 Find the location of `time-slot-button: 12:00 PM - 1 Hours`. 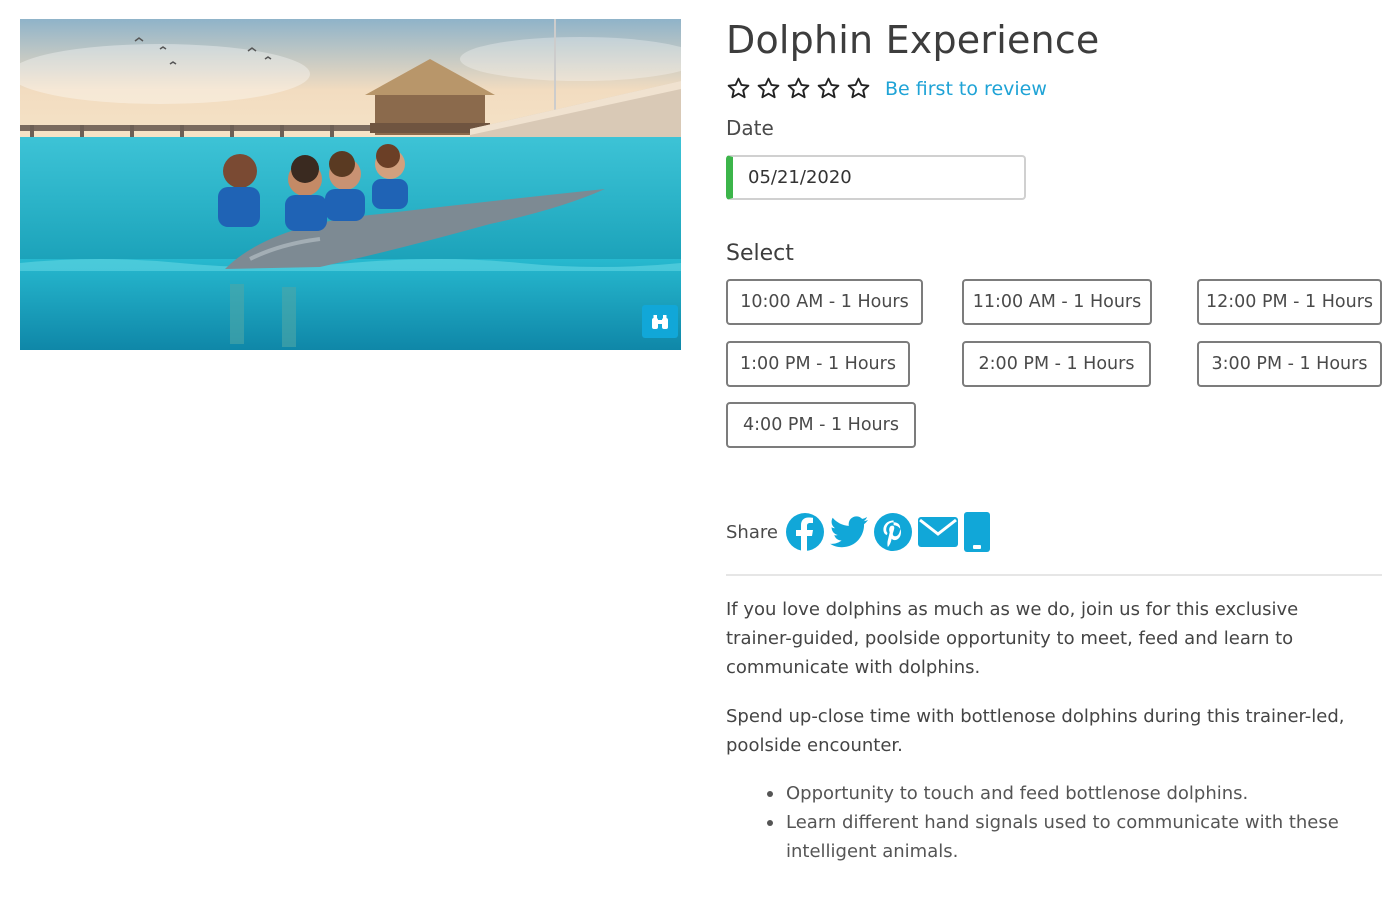

time-slot-button: 12:00 PM - 1 Hours is located at coordinates (1289, 302).